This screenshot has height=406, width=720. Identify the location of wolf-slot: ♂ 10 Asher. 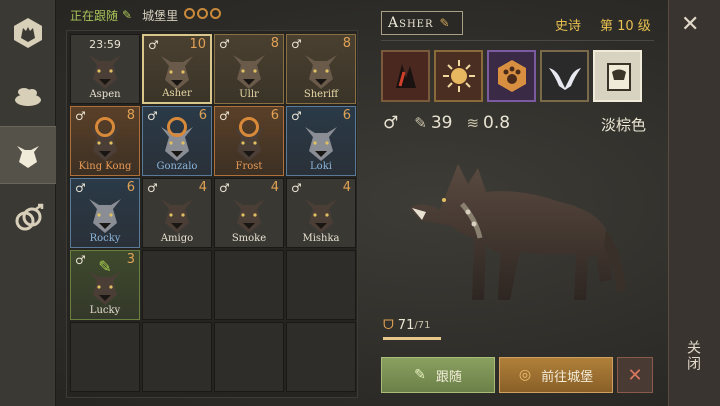
(177, 69).